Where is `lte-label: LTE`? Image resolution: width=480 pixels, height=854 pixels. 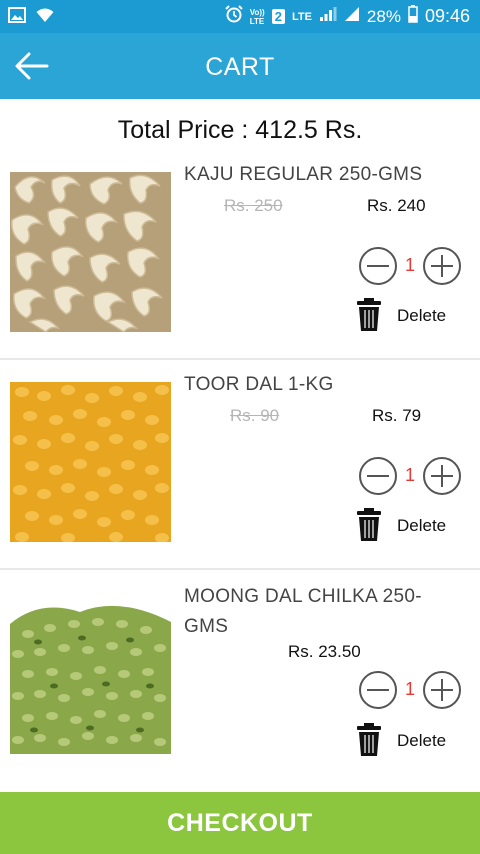
lte-label: LTE is located at coordinates (301, 16).